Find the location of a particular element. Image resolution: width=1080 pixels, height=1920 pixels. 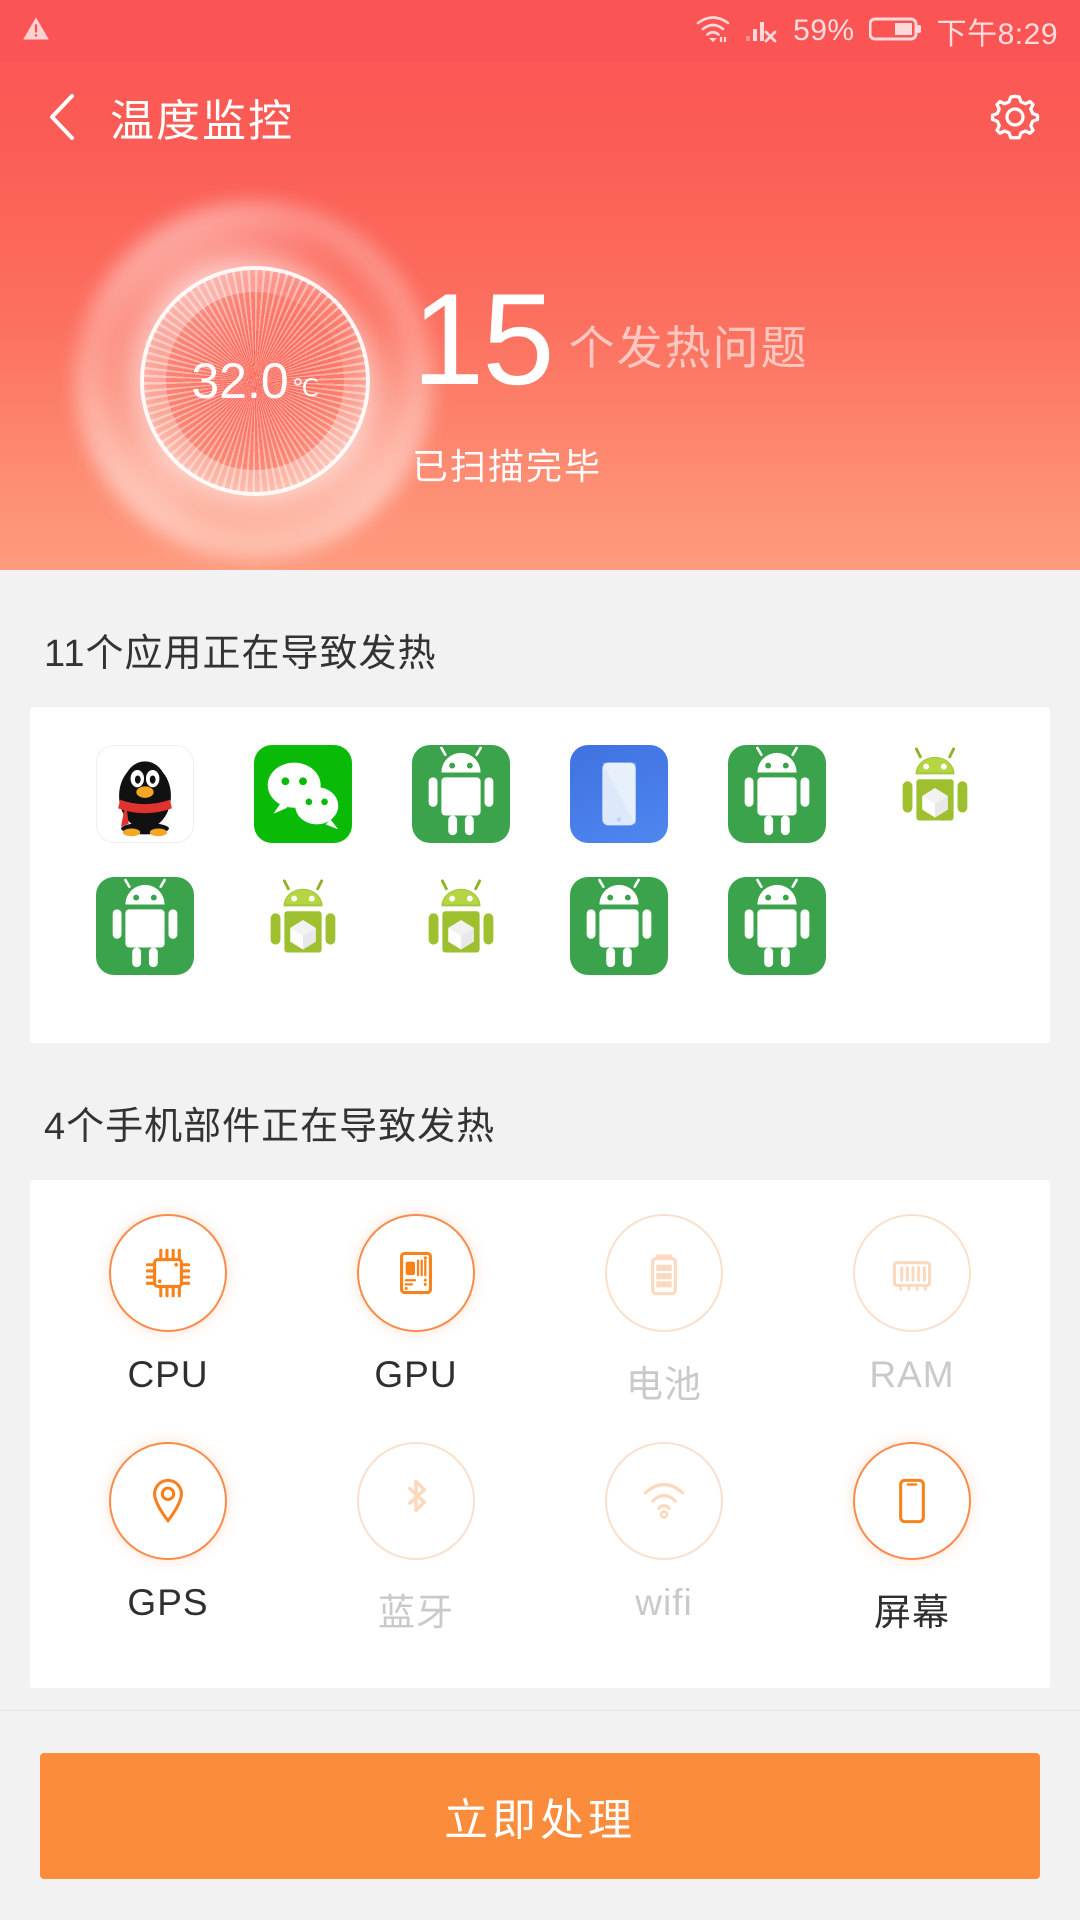

bottom-action-bar: 立即处理 is located at coordinates (540, 1815).